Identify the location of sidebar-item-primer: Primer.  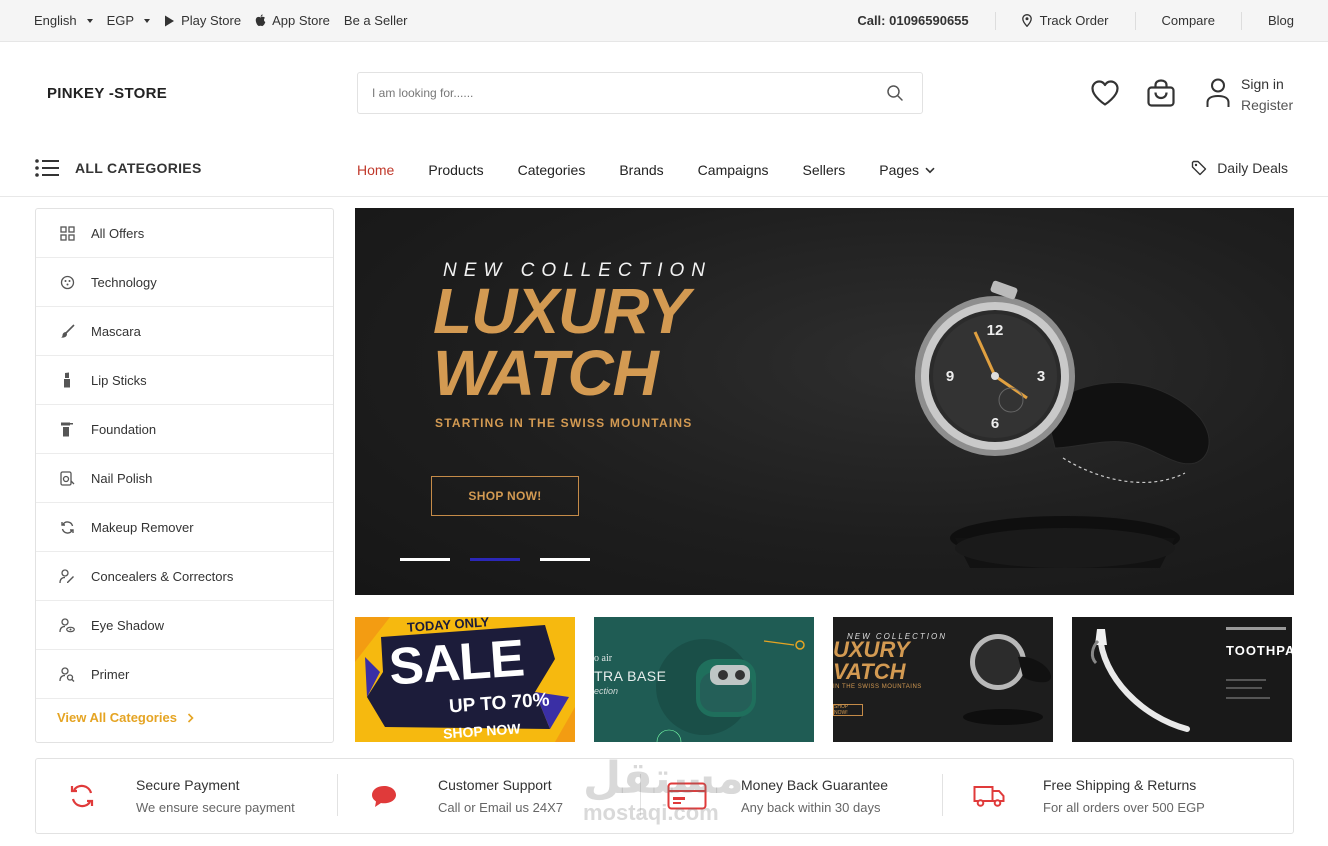
(184, 674).